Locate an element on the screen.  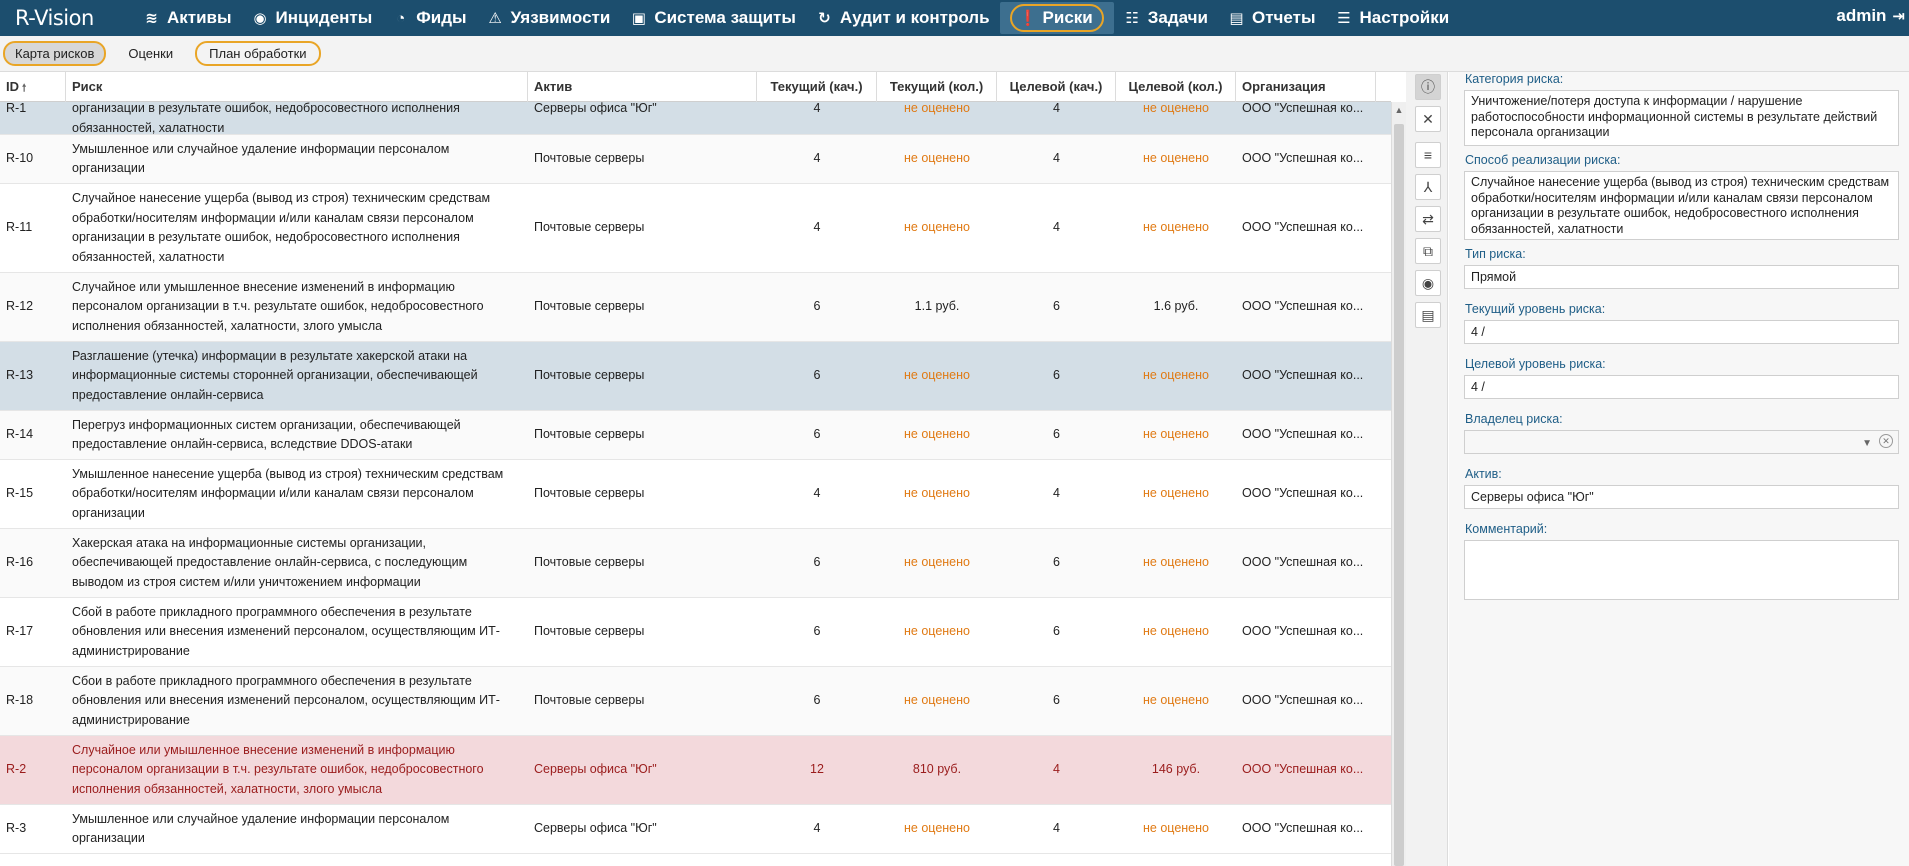
nav-item-10: ☰ Настройки is located at coordinates (1393, 18).